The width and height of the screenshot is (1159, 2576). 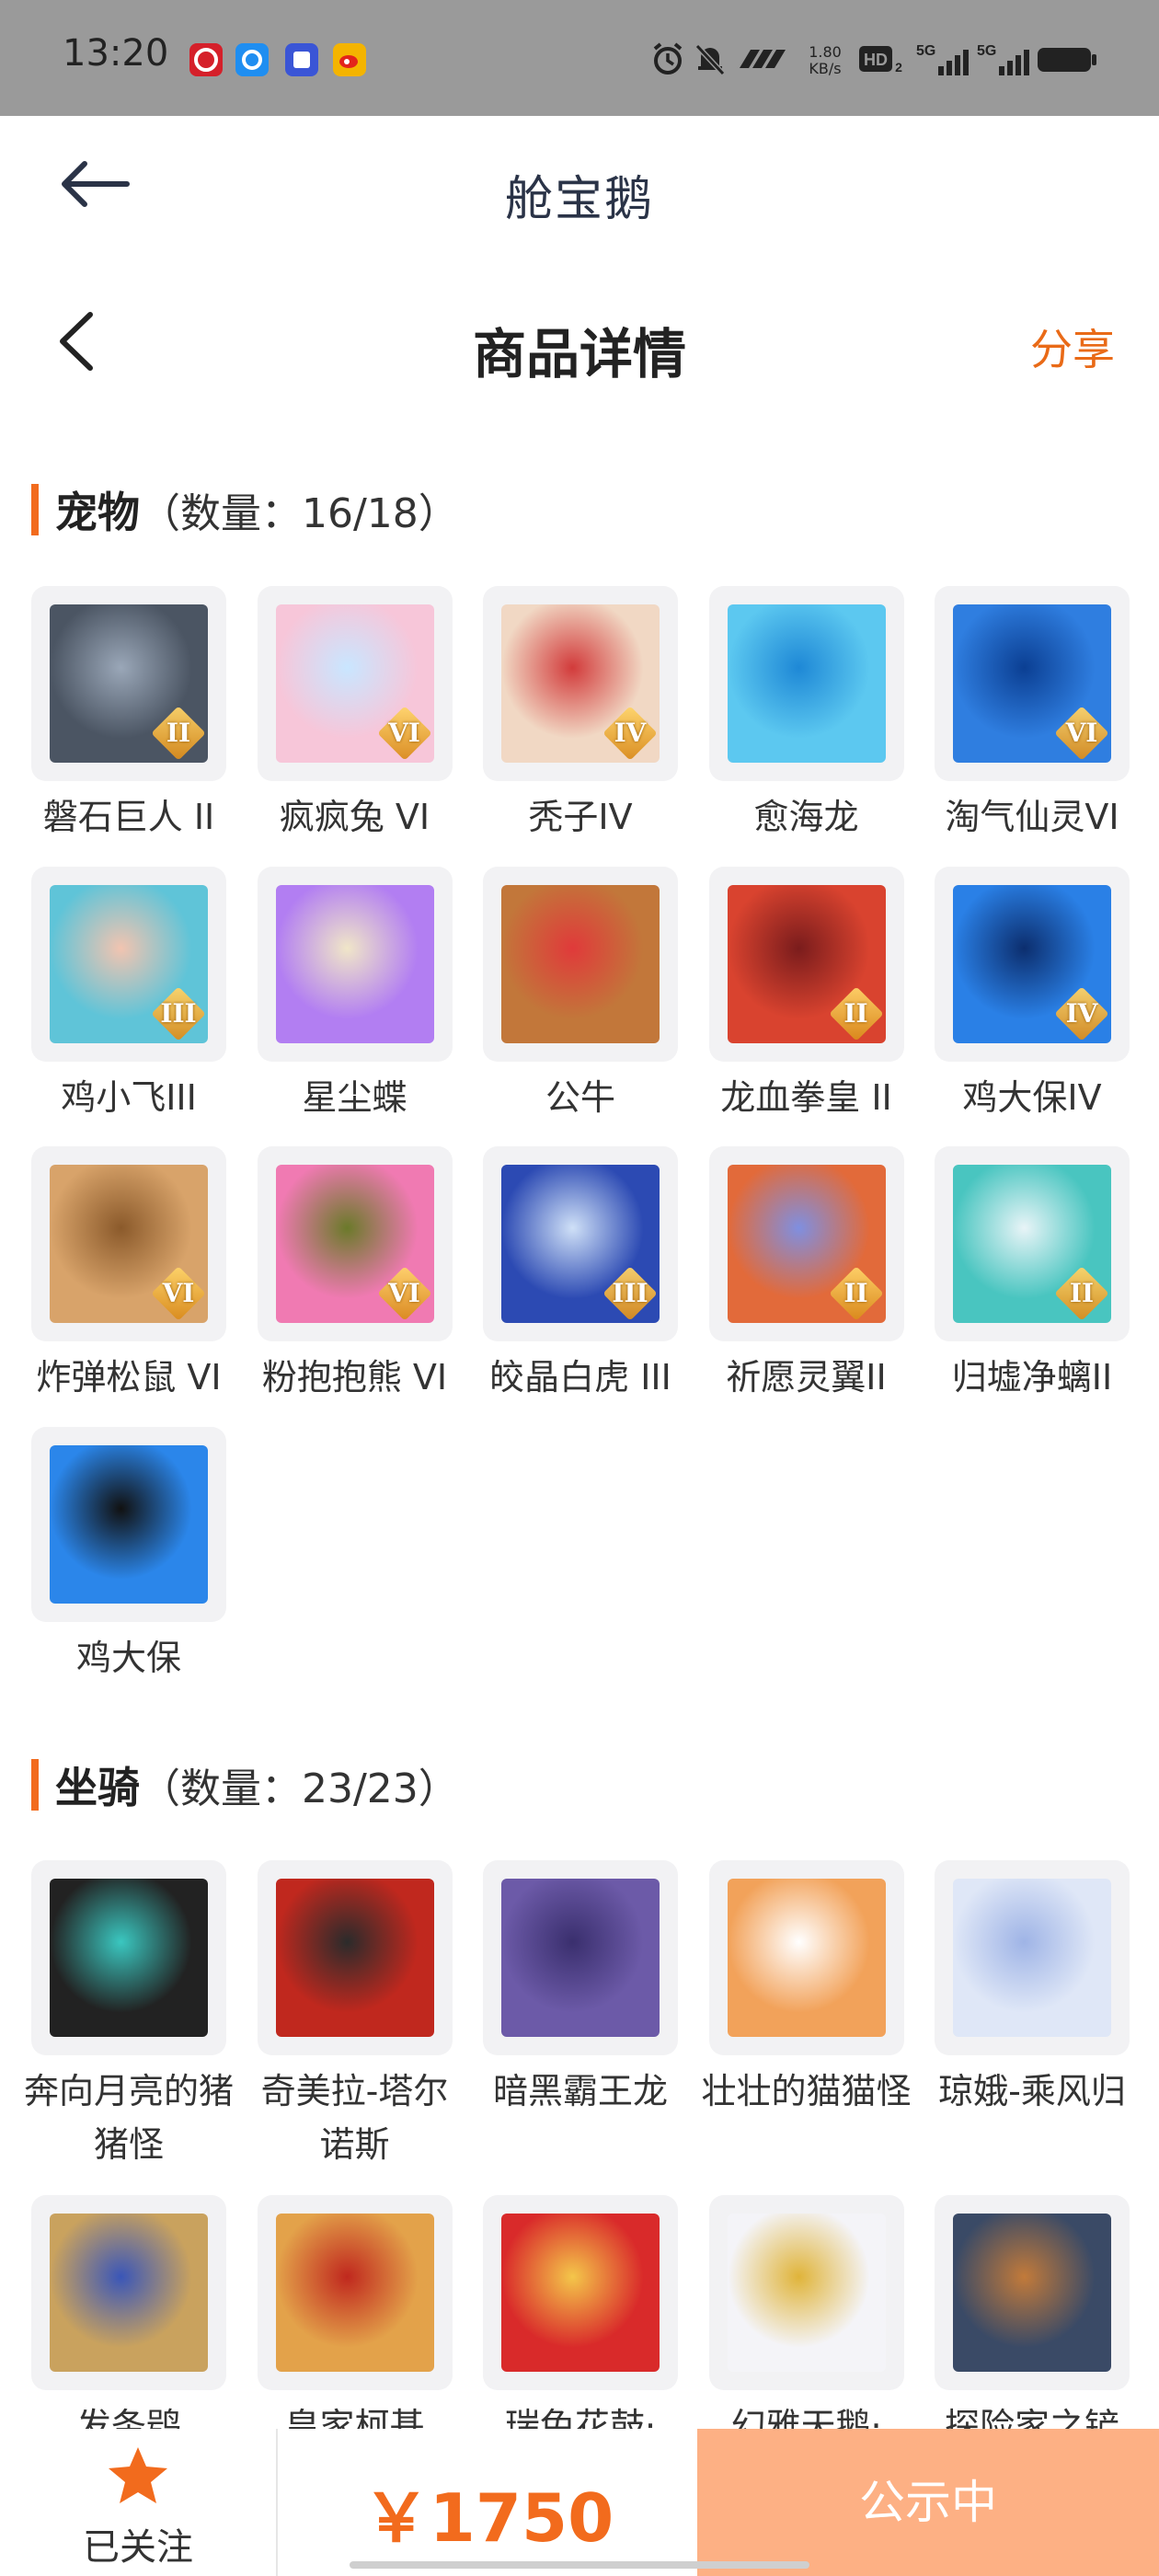 I want to click on mute-bell-icon, so click(x=710, y=59).